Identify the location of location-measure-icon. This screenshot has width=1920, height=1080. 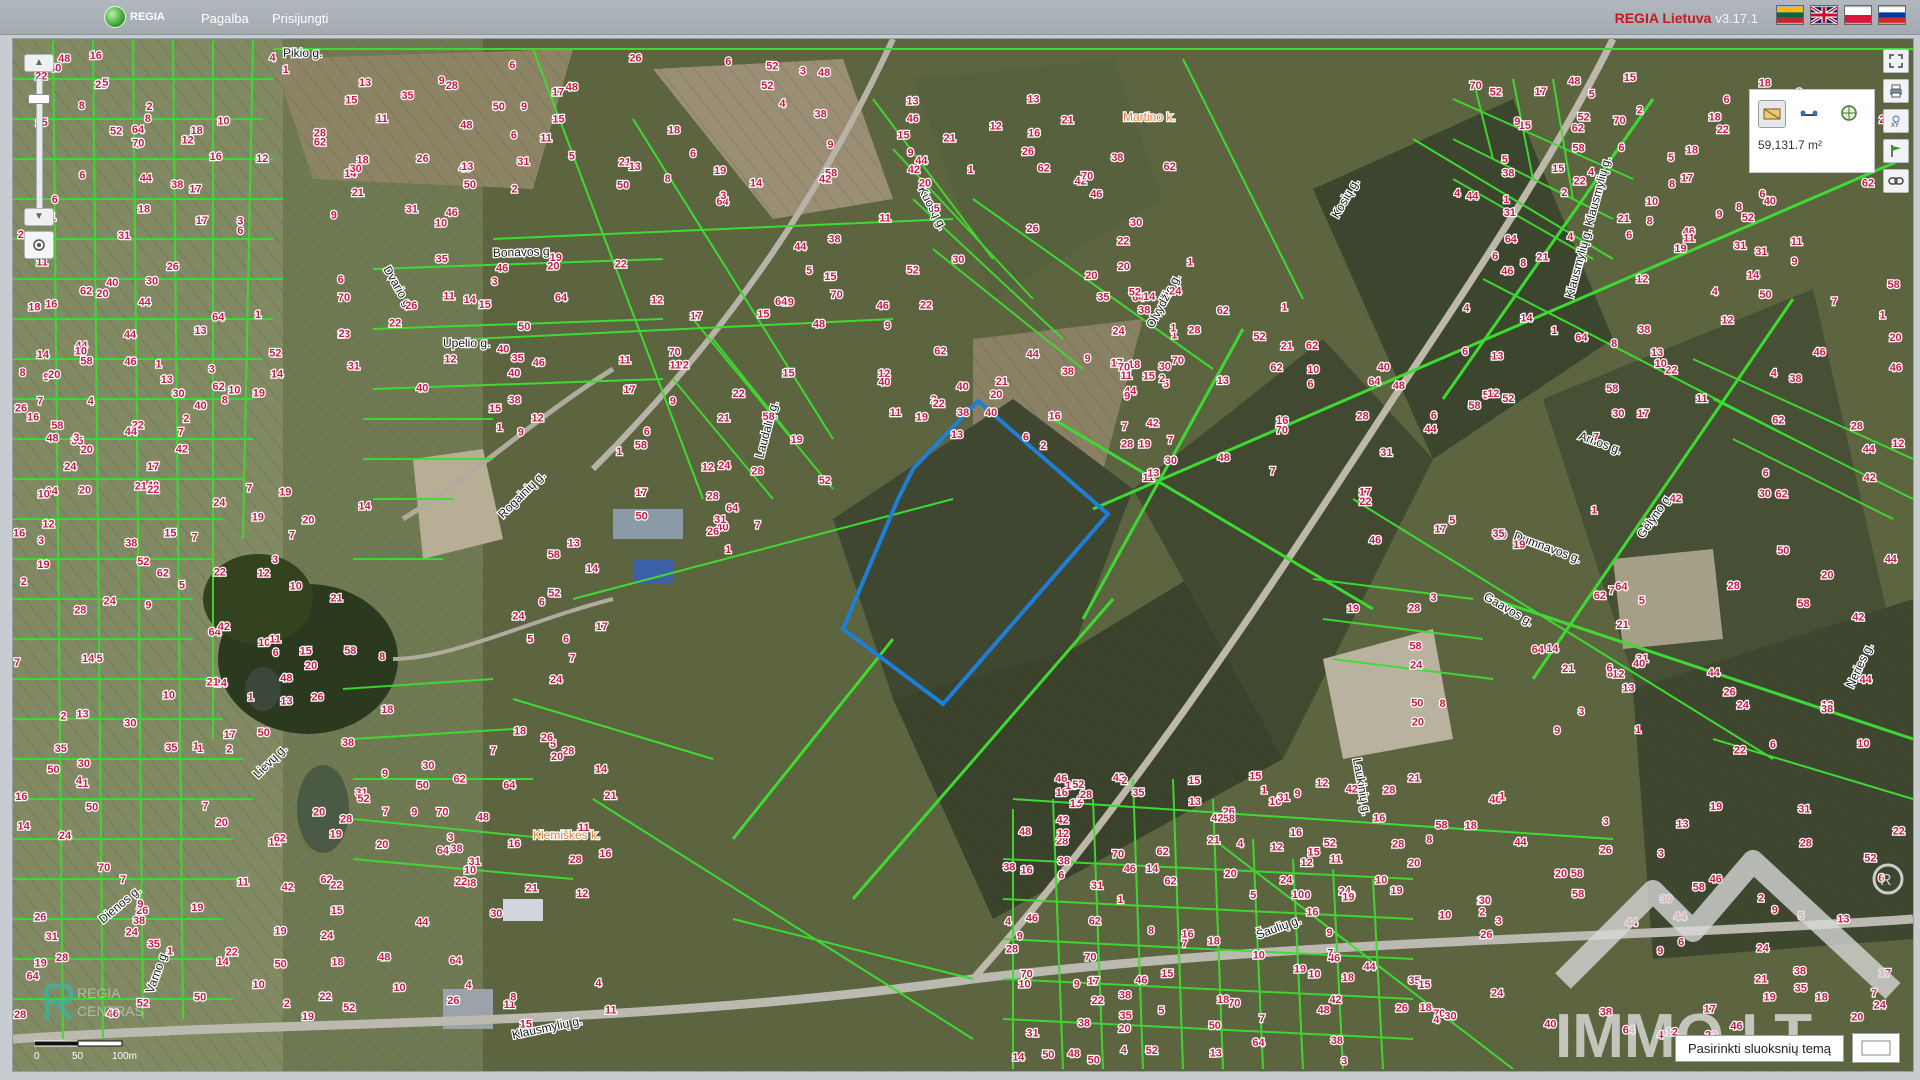
(1849, 113).